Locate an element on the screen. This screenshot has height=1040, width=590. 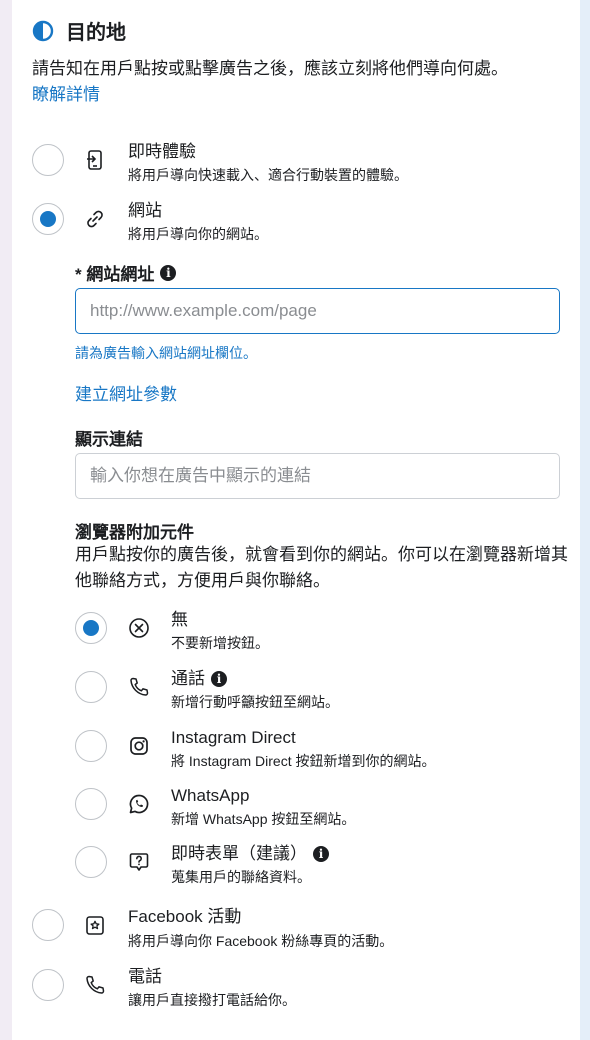
addon-title-instant-form: 即時表單（建議） i is located at coordinates (250, 854).